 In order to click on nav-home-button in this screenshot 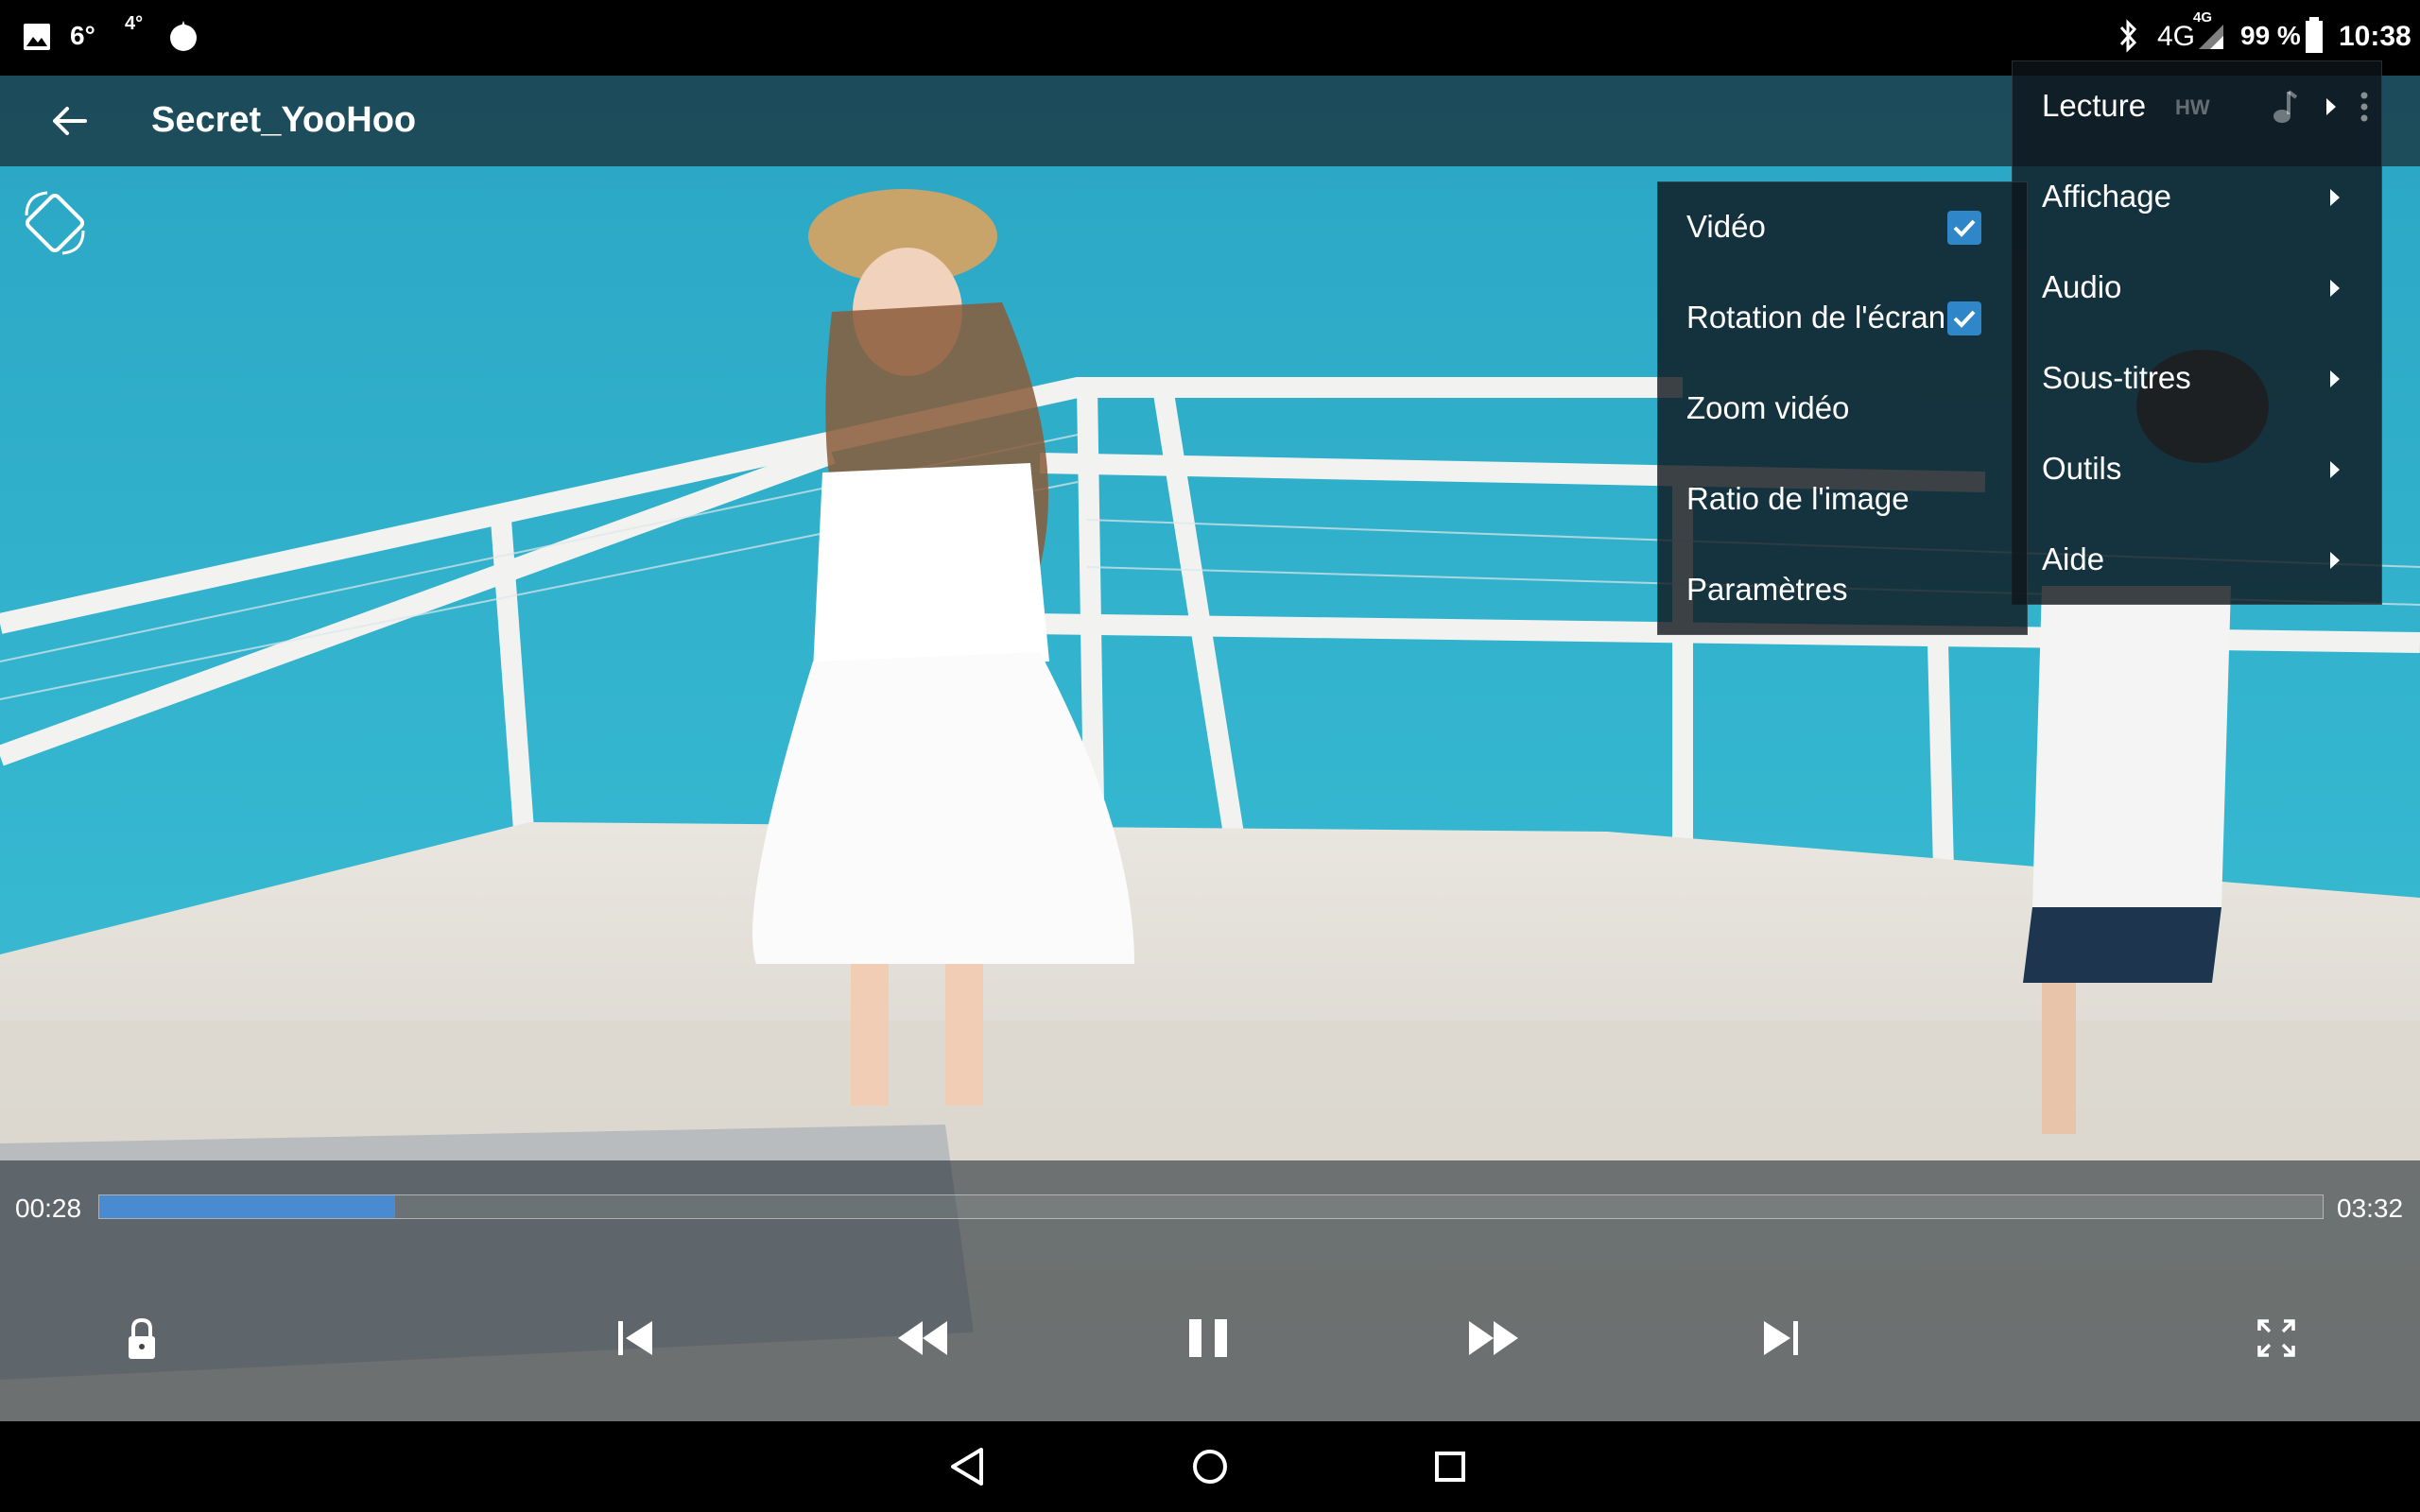, I will do `click(1210, 1466)`.